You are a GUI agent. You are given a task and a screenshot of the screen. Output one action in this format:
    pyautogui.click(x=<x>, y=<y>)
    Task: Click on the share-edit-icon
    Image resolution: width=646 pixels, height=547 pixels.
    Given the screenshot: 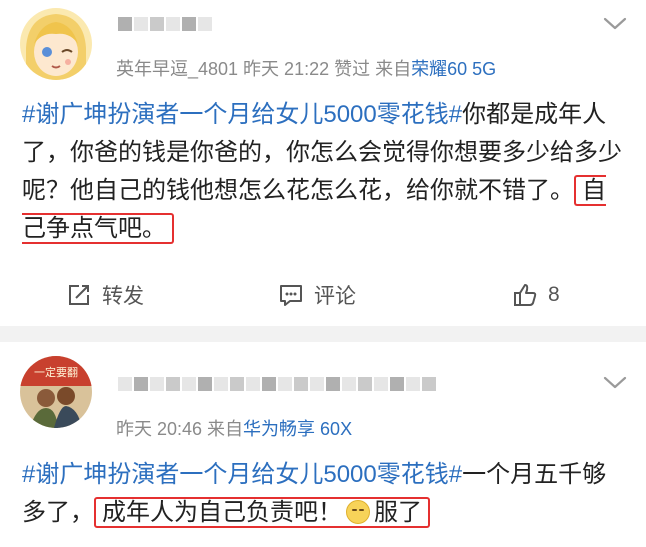 What is the action you would take?
    pyautogui.click(x=79, y=295)
    